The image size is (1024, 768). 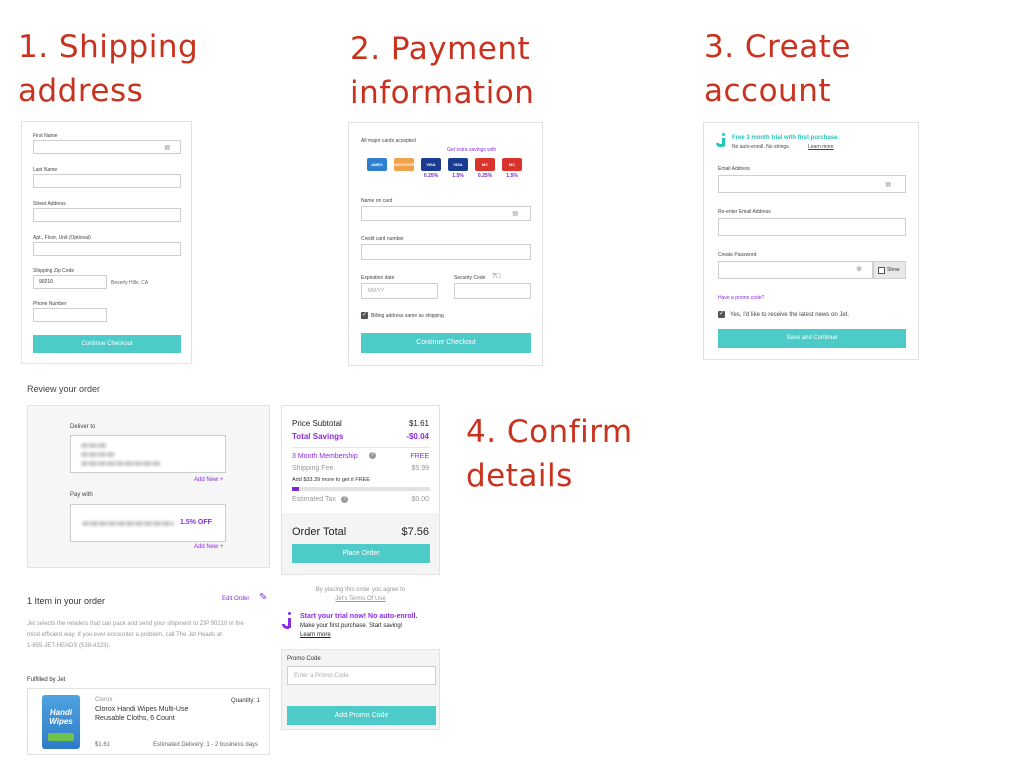 What do you see at coordinates (417, 436) in the screenshot?
I see `savings-value: -$0.04` at bounding box center [417, 436].